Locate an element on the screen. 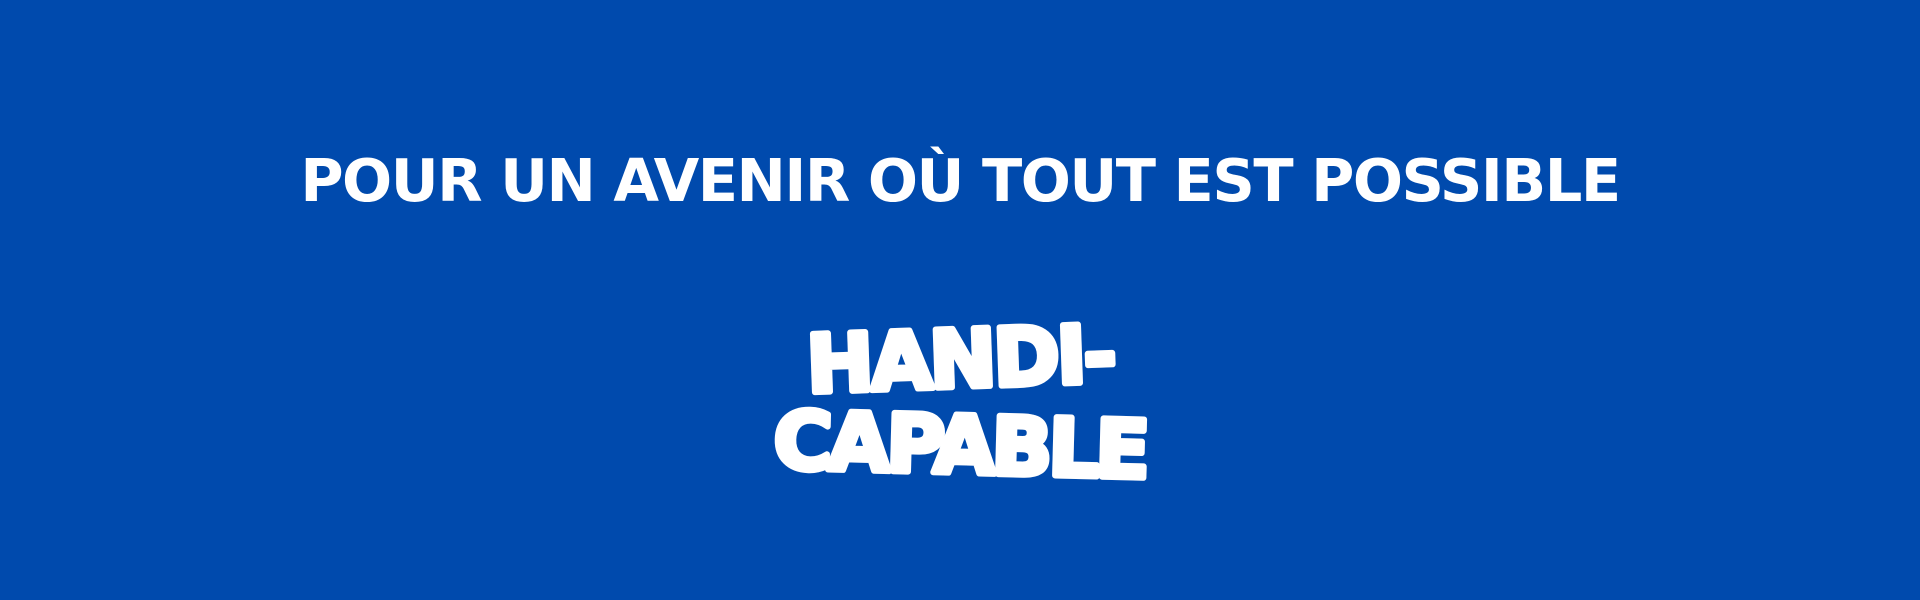 The height and width of the screenshot is (600, 1920). logo-wordmark: HANDI- CAPABLE is located at coordinates (959, 397).